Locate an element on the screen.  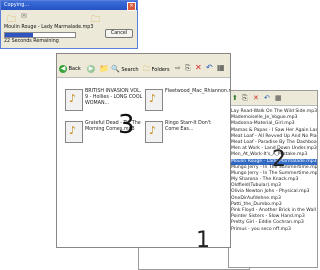
file-tile: Fleetwood_Mac_Rhiannon.mp3 is located at coordinates (186, 100).